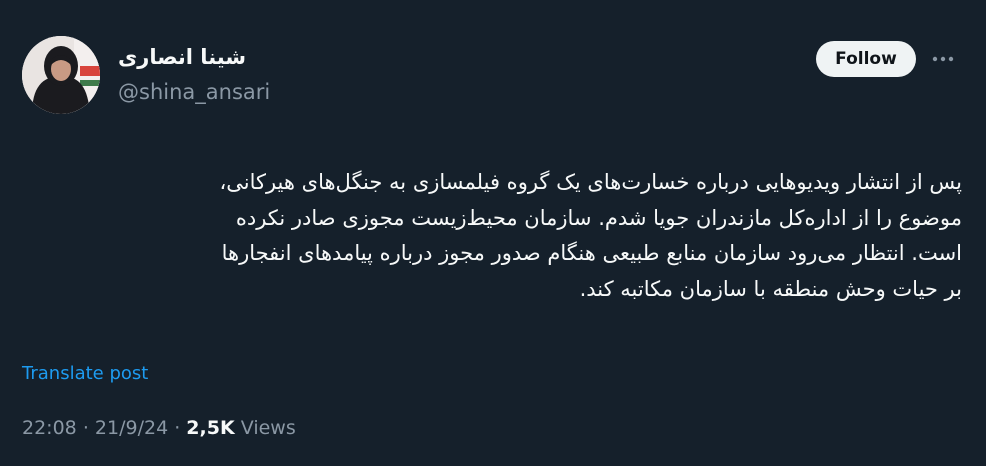 This screenshot has height=466, width=986. I want to click on more-horizontal-icon, so click(943, 59).